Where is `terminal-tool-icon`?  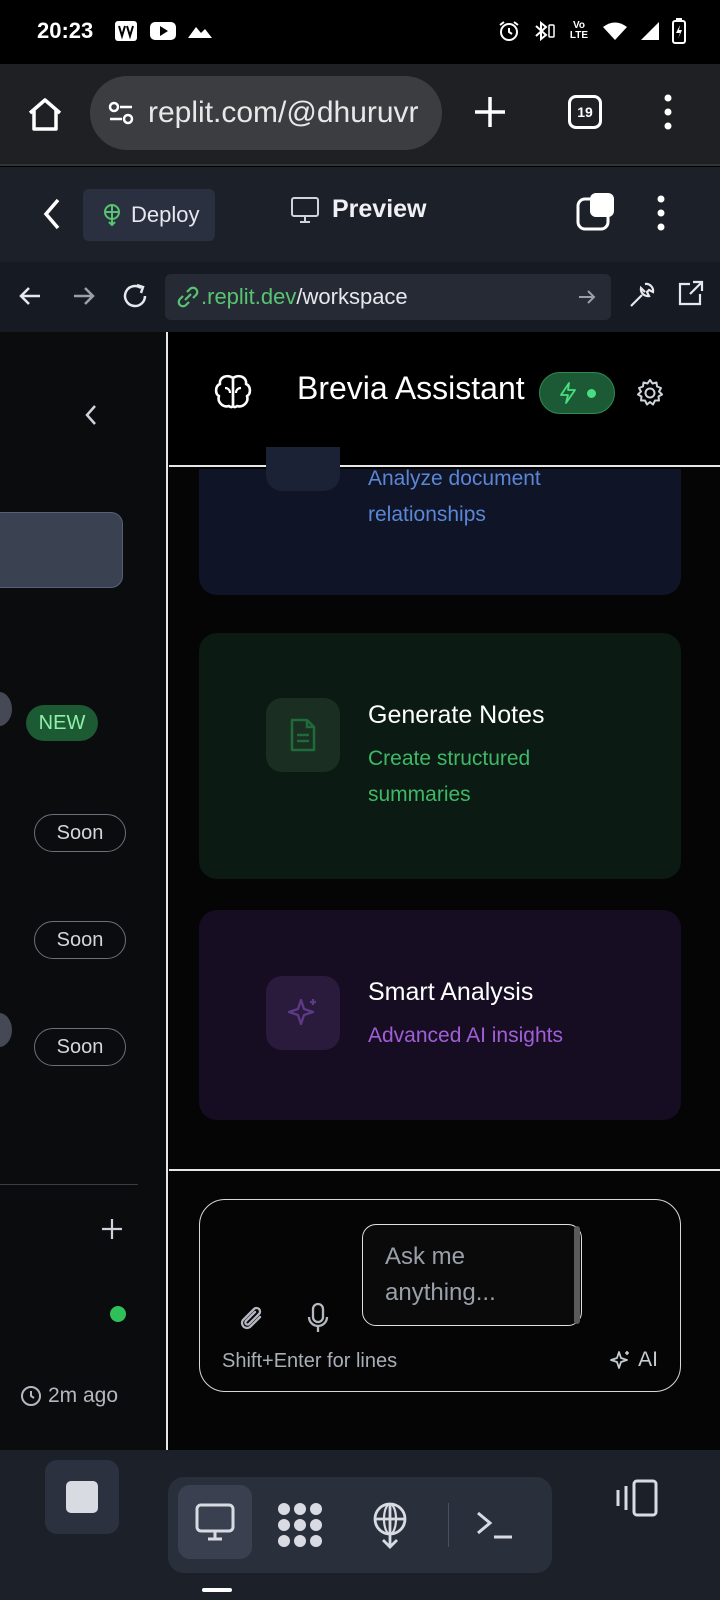 terminal-tool-icon is located at coordinates (494, 1525).